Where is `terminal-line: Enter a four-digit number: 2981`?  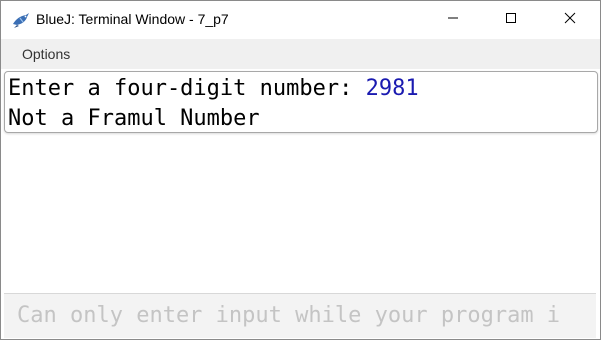 terminal-line: Enter a four-digit number: 2981 is located at coordinates (213, 89).